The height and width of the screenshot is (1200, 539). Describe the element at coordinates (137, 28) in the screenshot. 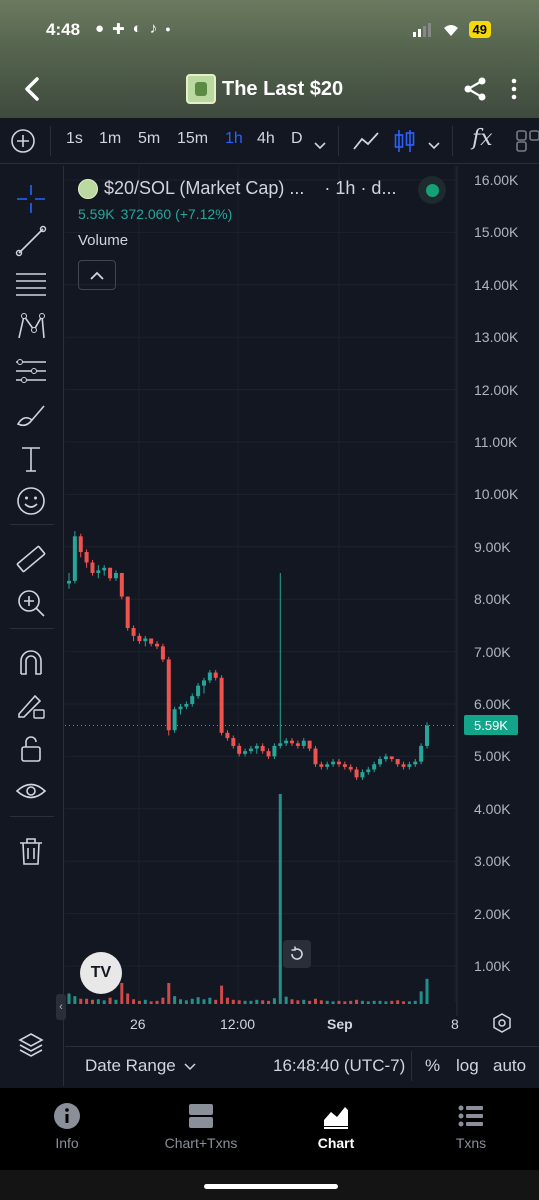

I see `shield-icon: ◐` at that location.